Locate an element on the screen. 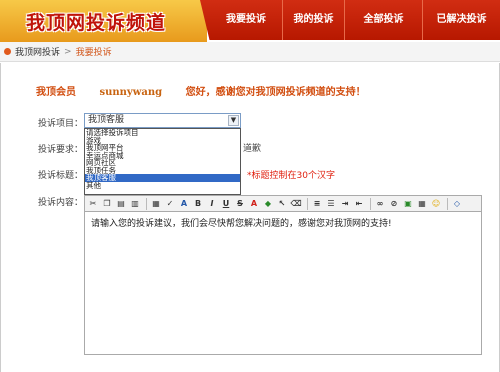 The height and width of the screenshot is (372, 500). nav-resolved-complaints: 已解决投诉 is located at coordinates (461, 20).